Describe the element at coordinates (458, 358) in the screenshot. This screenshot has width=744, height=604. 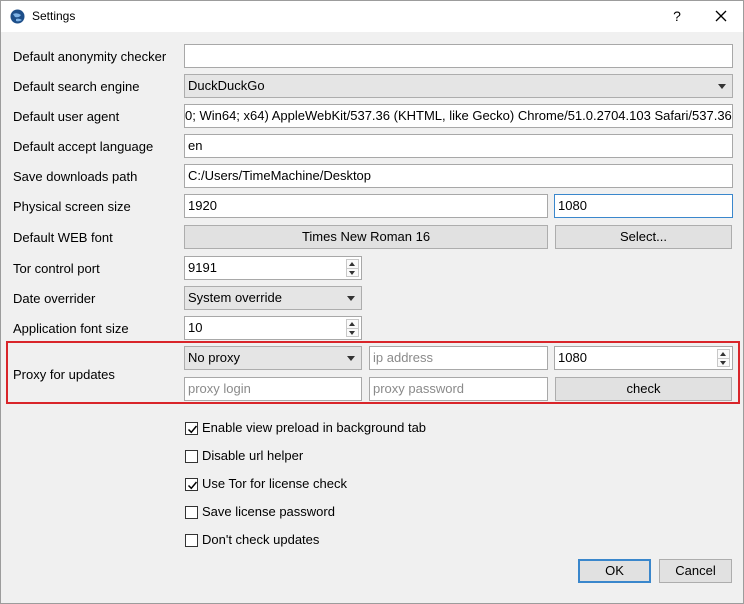
I see `proxy-ip-input: ip address` at that location.